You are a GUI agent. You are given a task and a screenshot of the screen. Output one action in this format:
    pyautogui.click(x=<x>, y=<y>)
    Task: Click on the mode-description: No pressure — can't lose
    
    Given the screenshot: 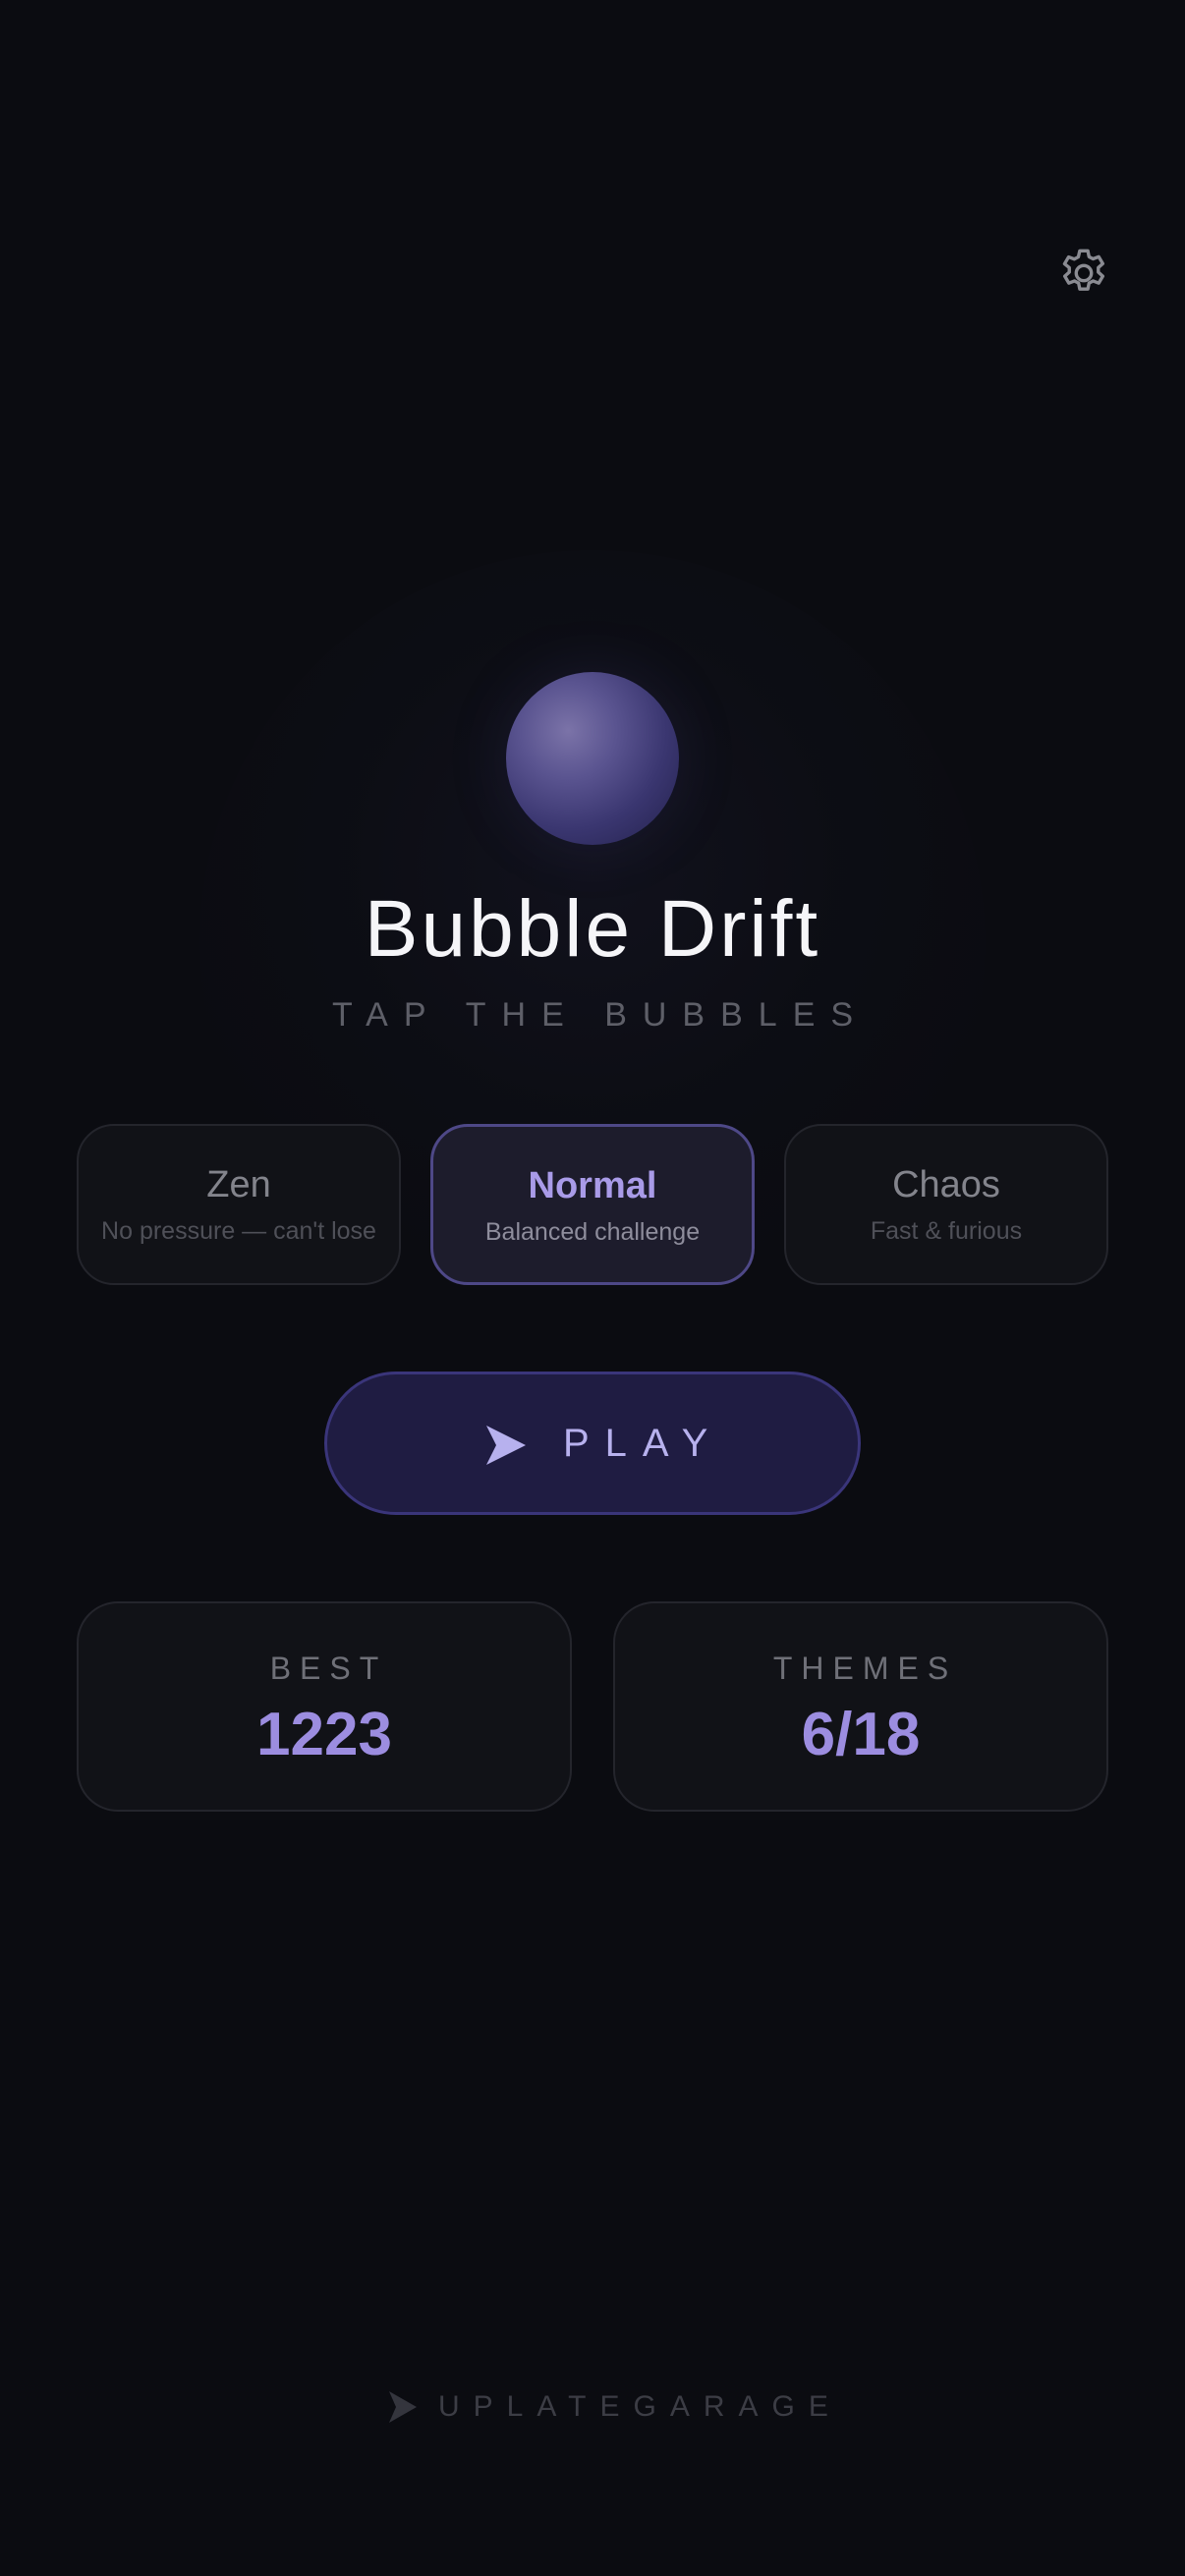 What is the action you would take?
    pyautogui.click(x=239, y=1231)
    